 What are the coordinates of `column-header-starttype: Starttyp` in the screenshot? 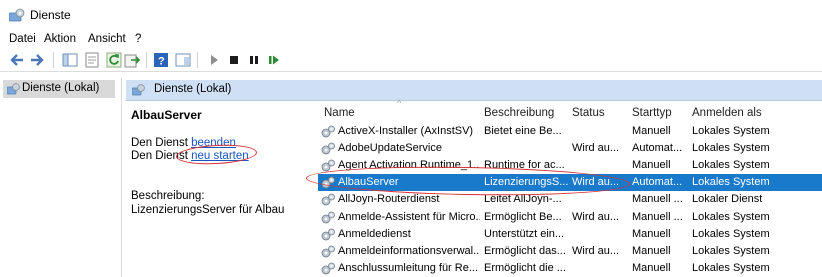 It's located at (652, 113).